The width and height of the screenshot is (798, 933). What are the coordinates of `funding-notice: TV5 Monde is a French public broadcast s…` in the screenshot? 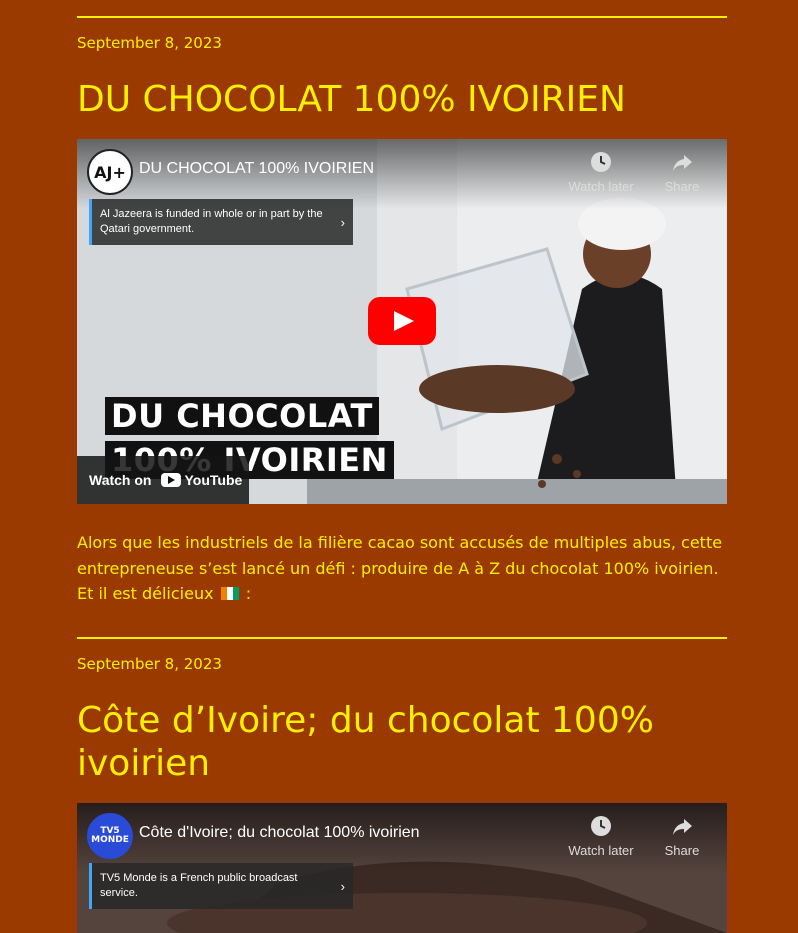 It's located at (221, 886).